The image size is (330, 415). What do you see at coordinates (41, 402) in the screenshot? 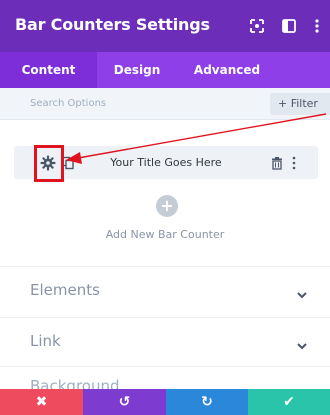
I see `cancel-button: ✖` at bounding box center [41, 402].